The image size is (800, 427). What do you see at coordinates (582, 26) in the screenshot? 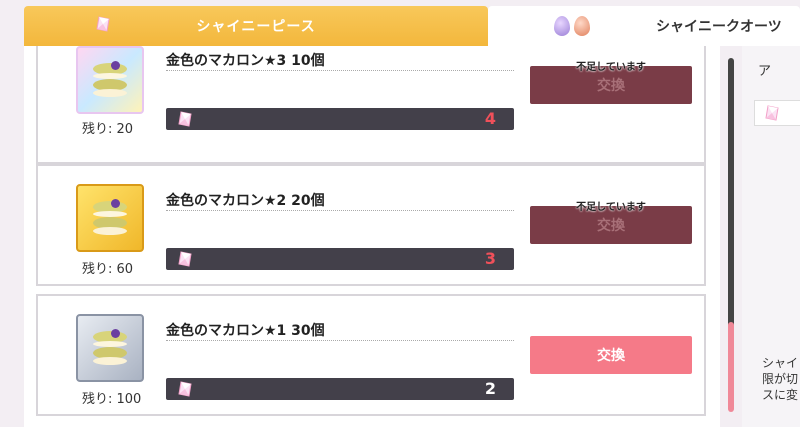
I see `orange-quartz-icon` at bounding box center [582, 26].